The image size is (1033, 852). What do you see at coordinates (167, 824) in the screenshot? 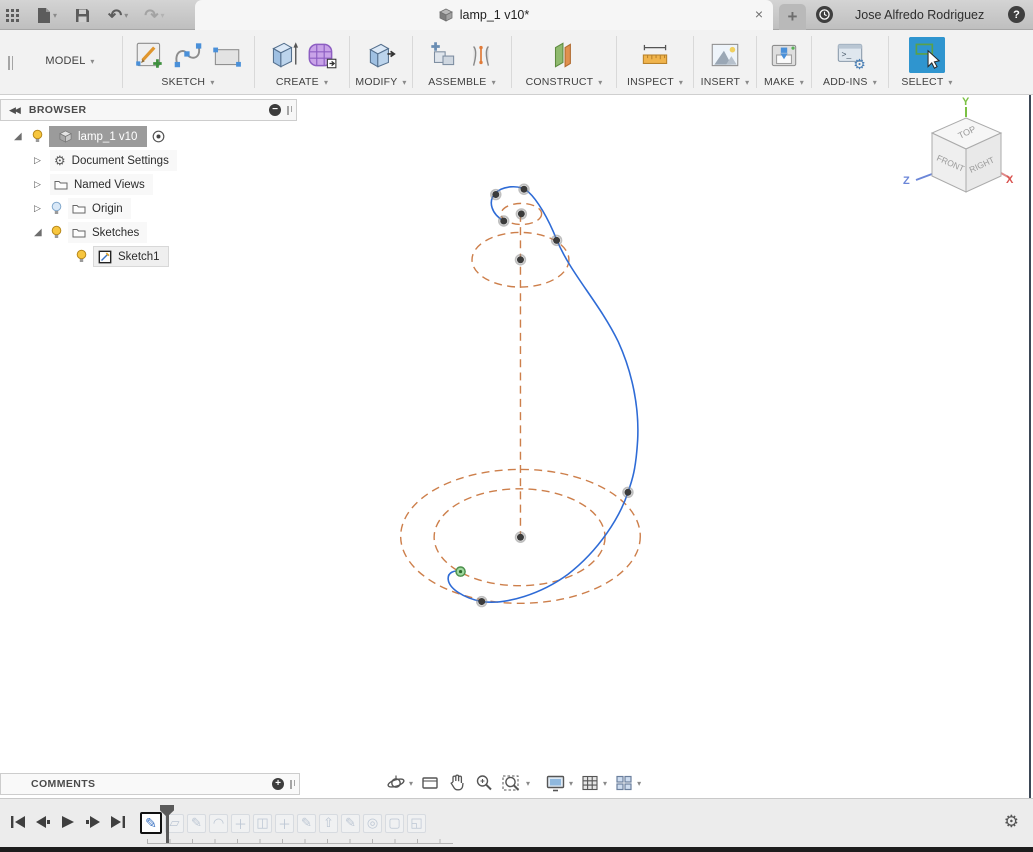
I see `timeline-playhead` at bounding box center [167, 824].